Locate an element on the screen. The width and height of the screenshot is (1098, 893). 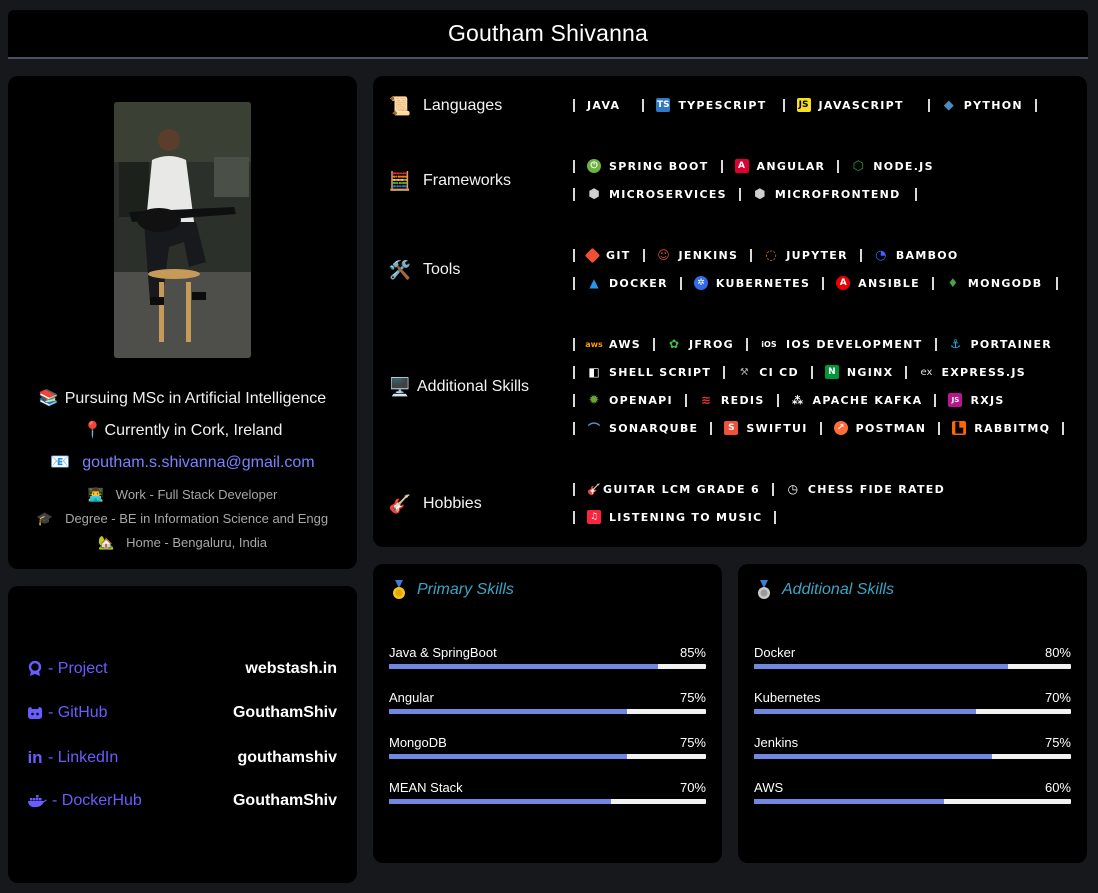
label-text: SPRING BOOT is located at coordinates (659, 166).